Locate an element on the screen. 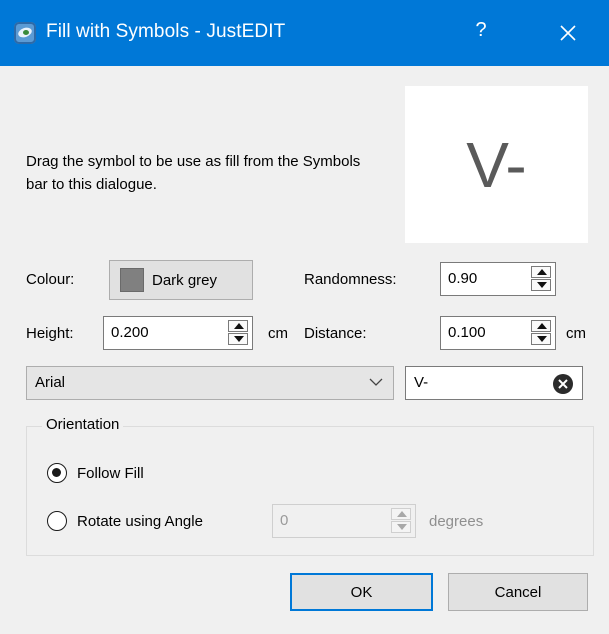 Image resolution: width=609 pixels, height=634 pixels. randomness-up-arrow-icon is located at coordinates (541, 272).